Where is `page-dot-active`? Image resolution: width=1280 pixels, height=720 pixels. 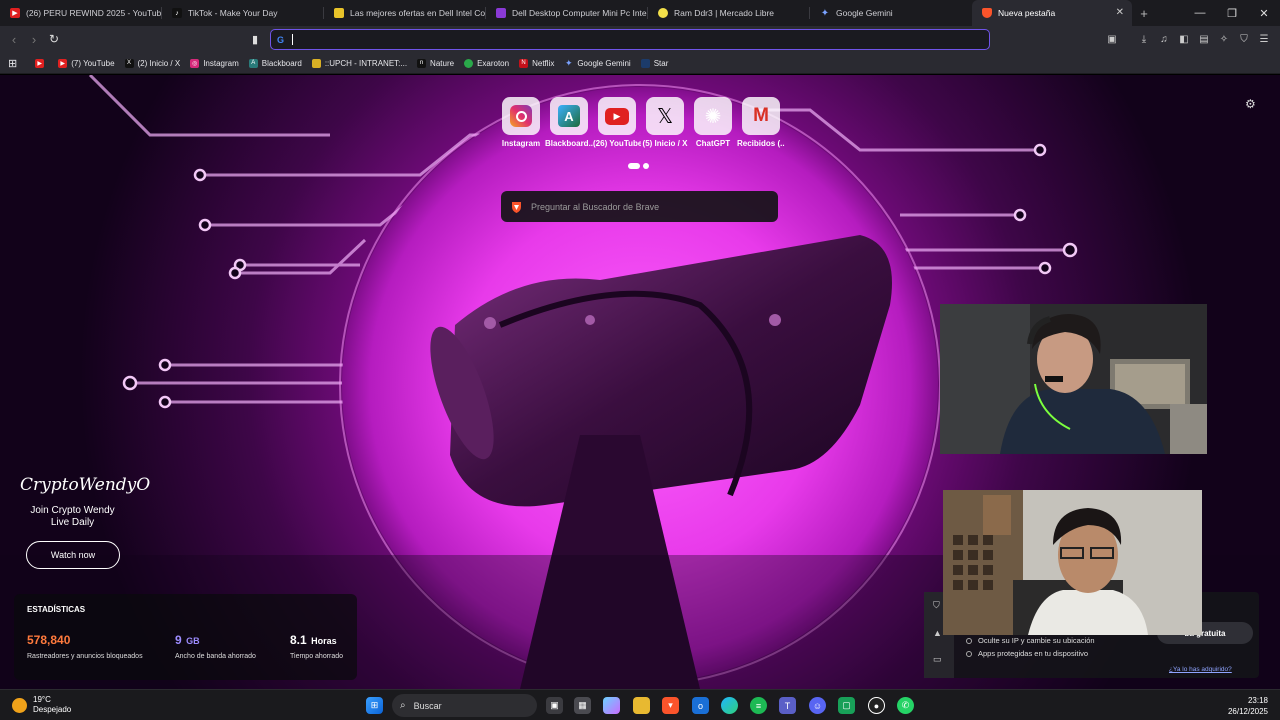
page-dot-active is located at coordinates (634, 166).